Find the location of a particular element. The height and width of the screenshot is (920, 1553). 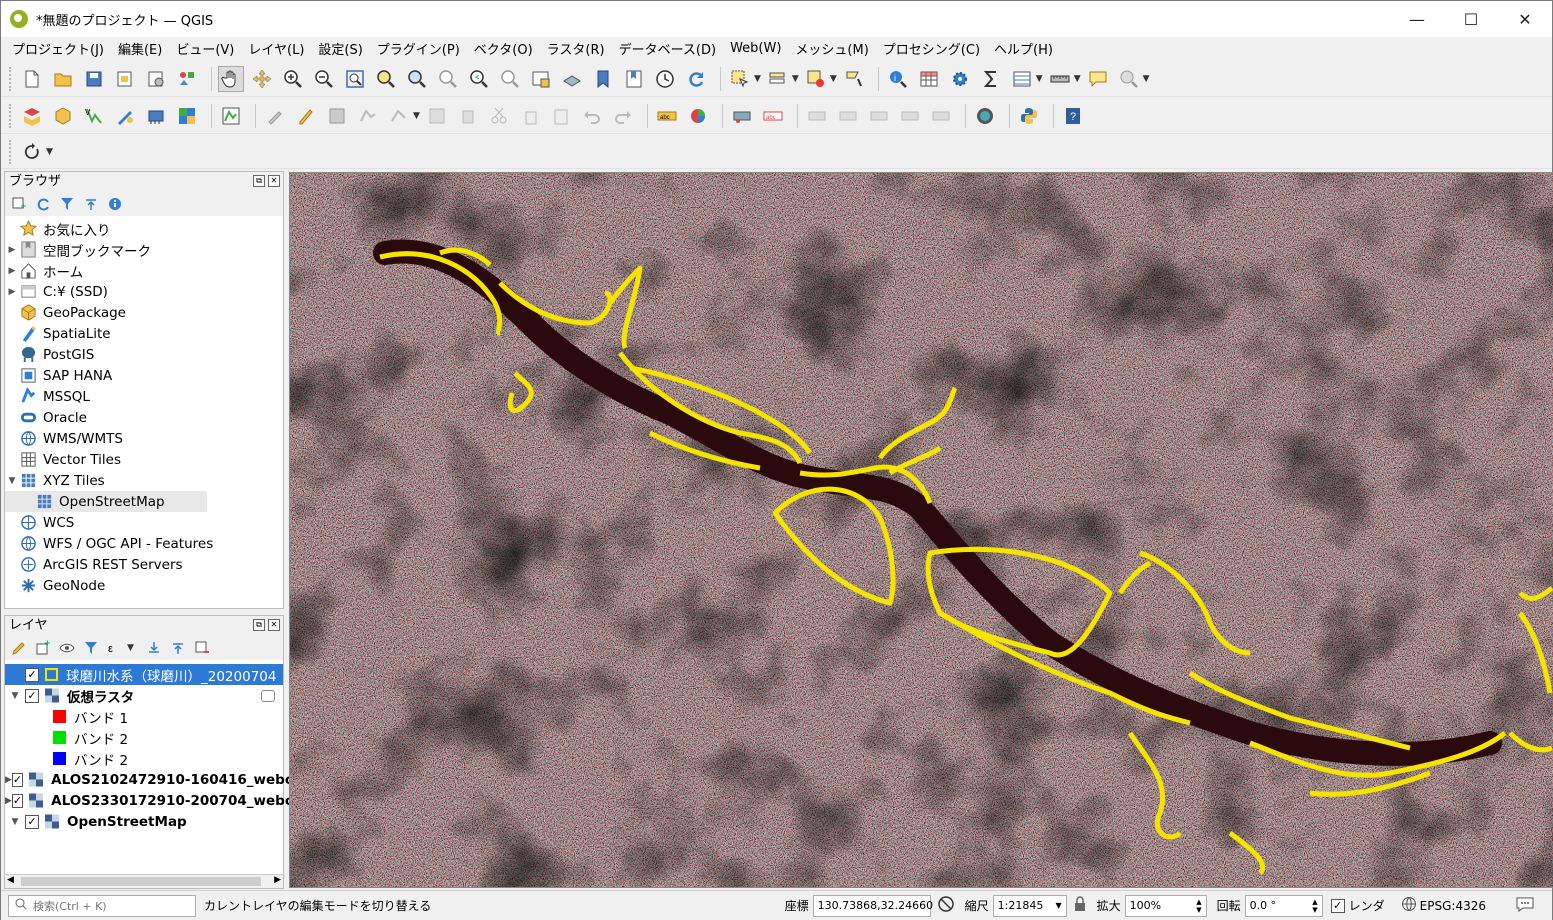

browser-refresh-button is located at coordinates (43, 204).